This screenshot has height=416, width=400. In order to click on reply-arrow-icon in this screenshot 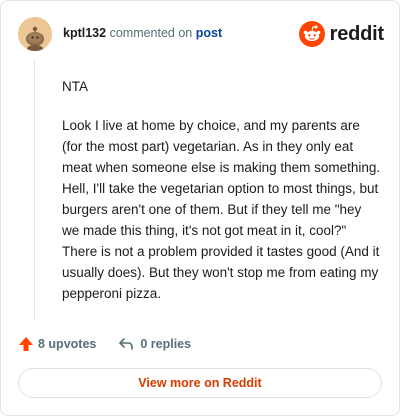, I will do `click(126, 344)`.